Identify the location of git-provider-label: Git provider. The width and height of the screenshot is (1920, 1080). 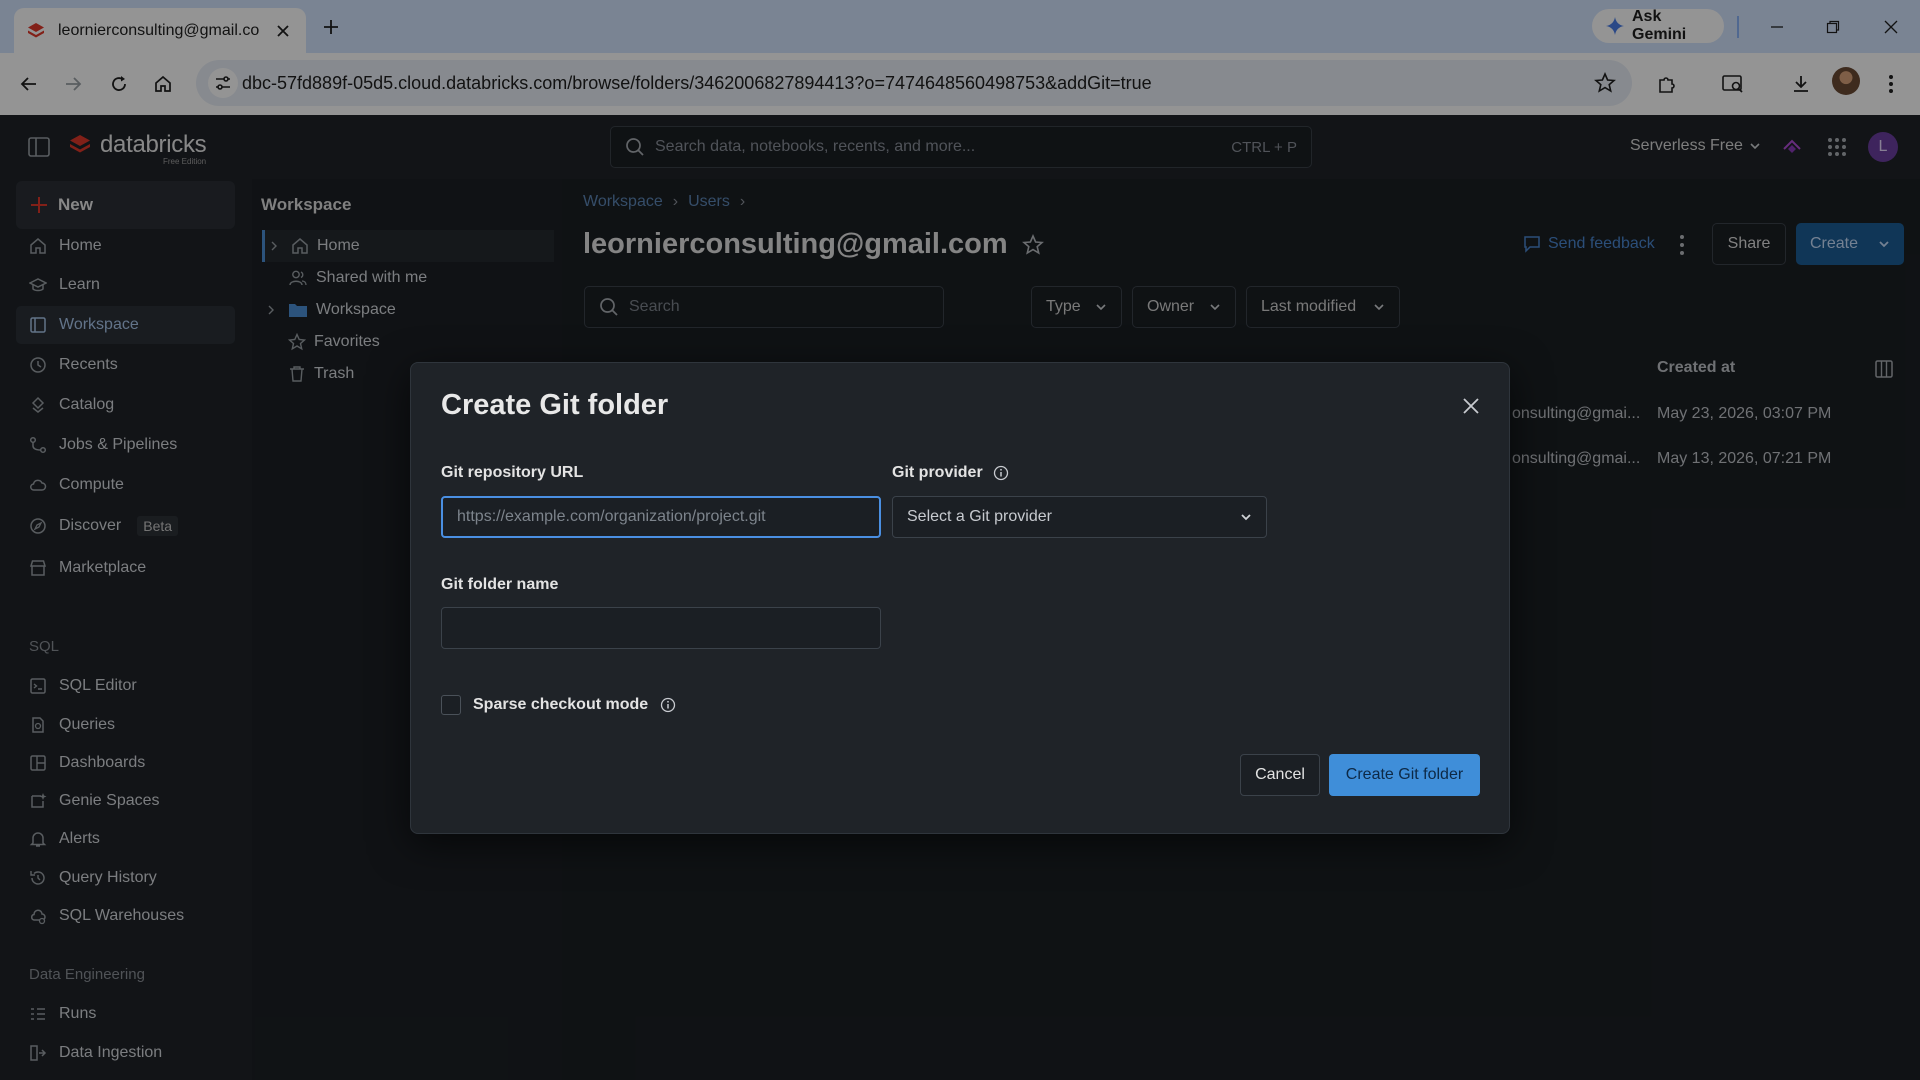
(937, 472).